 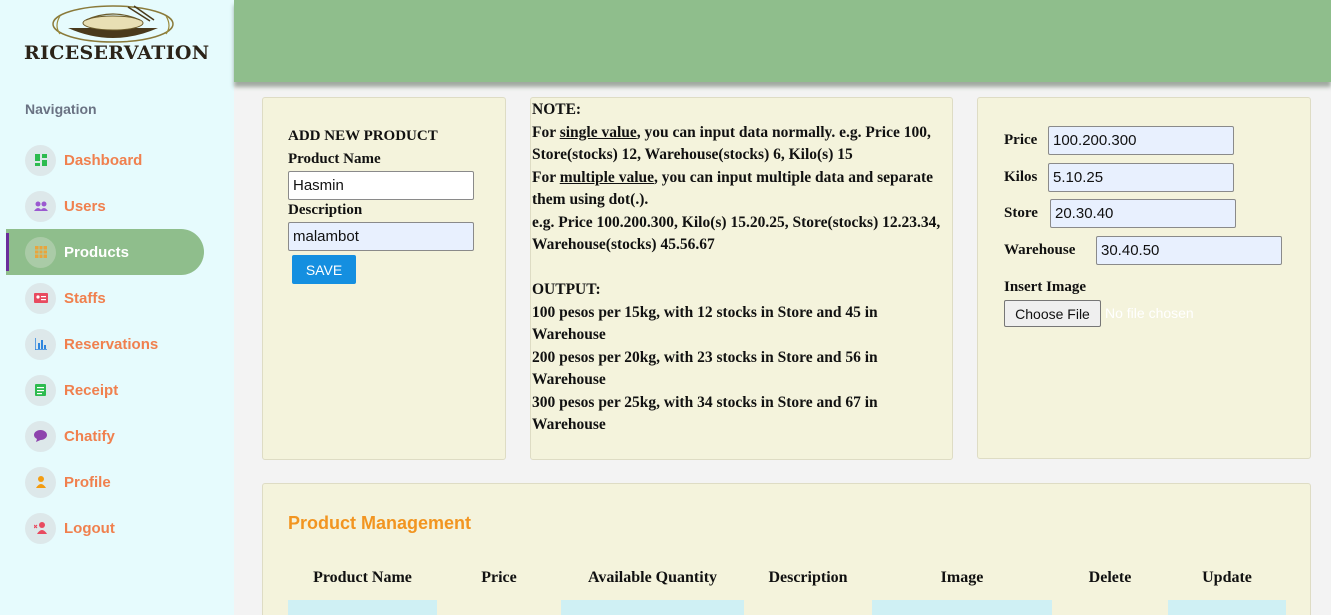 I want to click on warehouse-label: Warehouse, so click(x=1040, y=250).